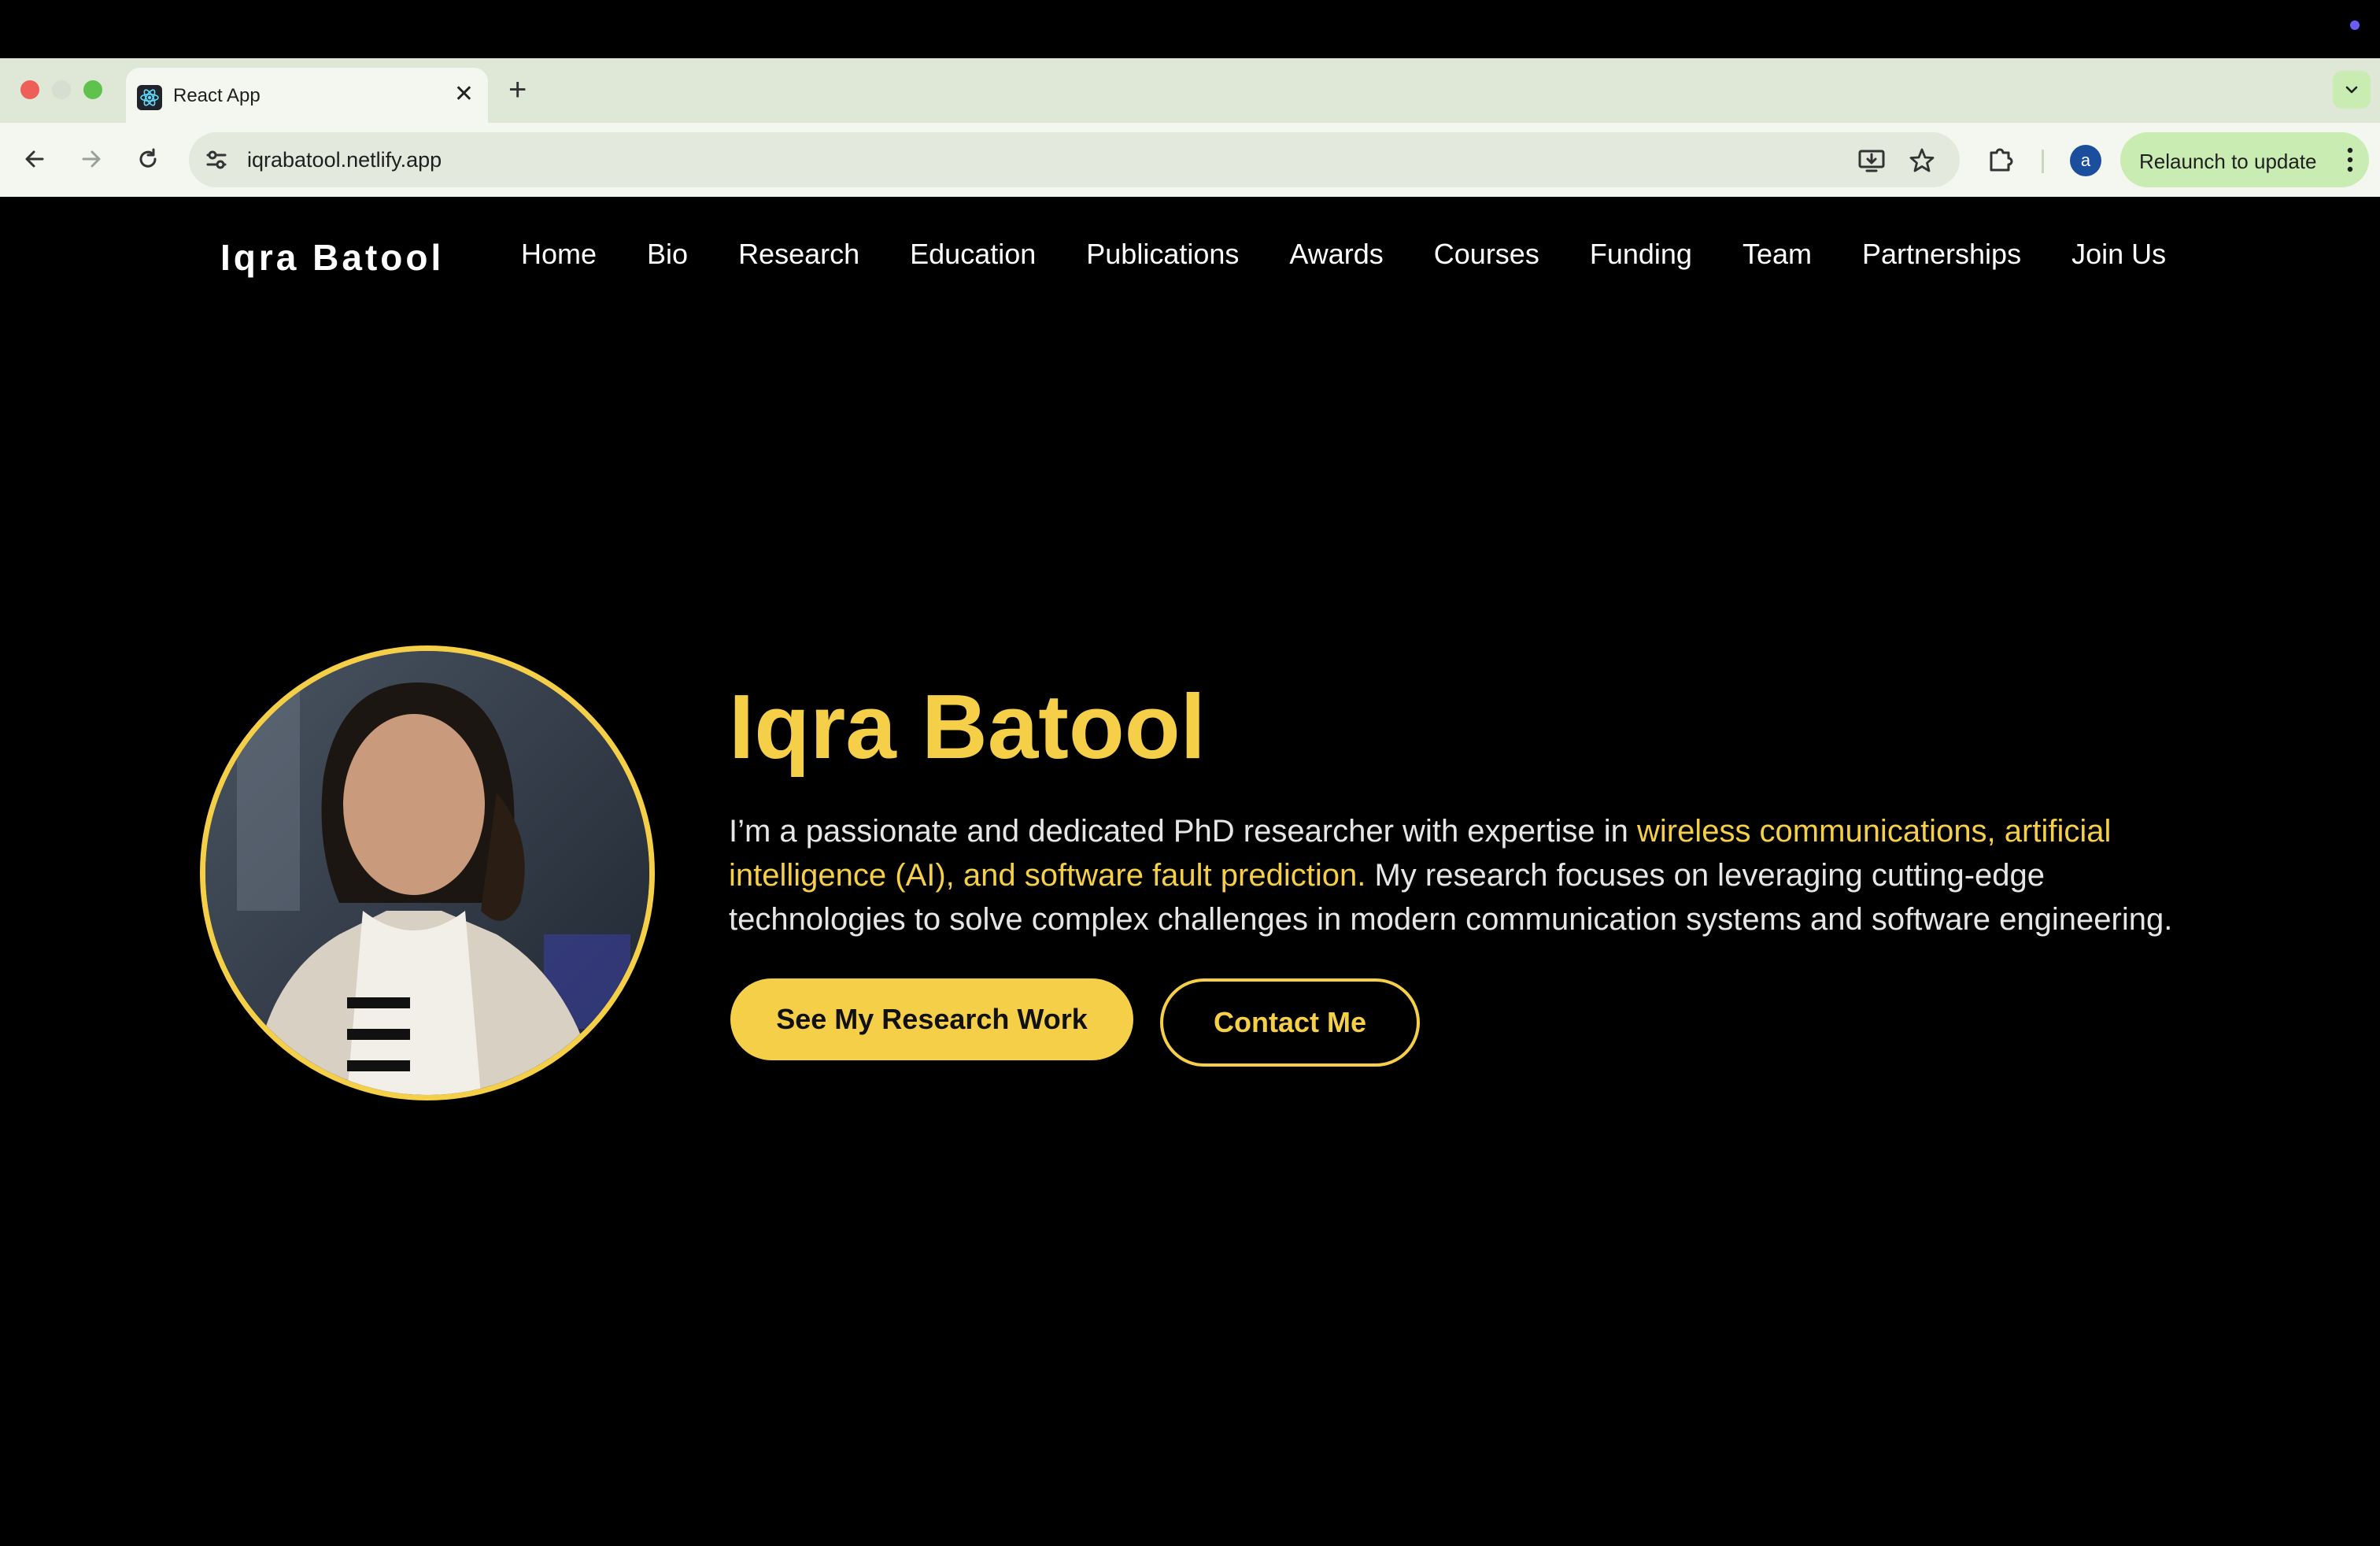 The height and width of the screenshot is (1546, 2380). Describe the element at coordinates (2043, 161) in the screenshot. I see `toolbar-separator` at that location.